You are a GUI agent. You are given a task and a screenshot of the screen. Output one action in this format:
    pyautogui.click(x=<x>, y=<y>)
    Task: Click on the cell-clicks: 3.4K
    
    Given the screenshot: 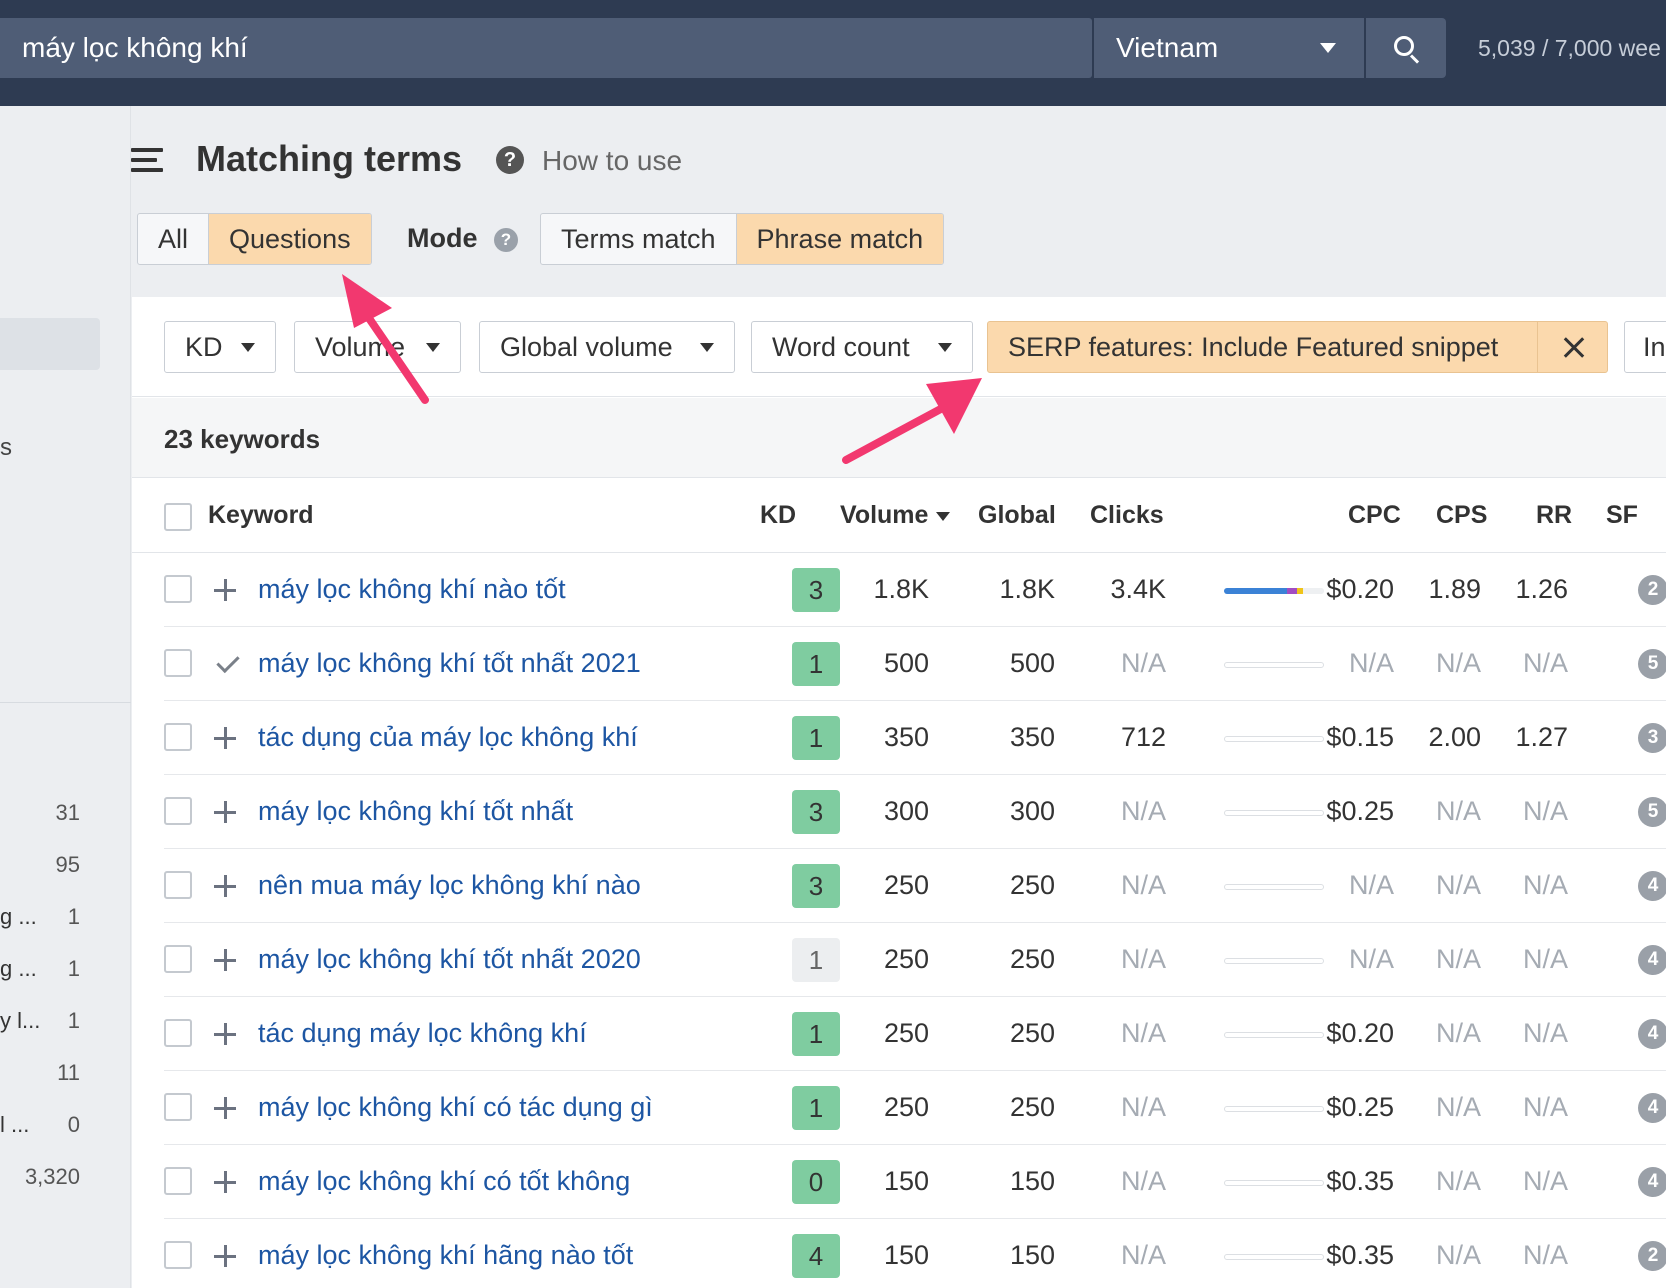 What is the action you would take?
    pyautogui.click(x=1138, y=589)
    